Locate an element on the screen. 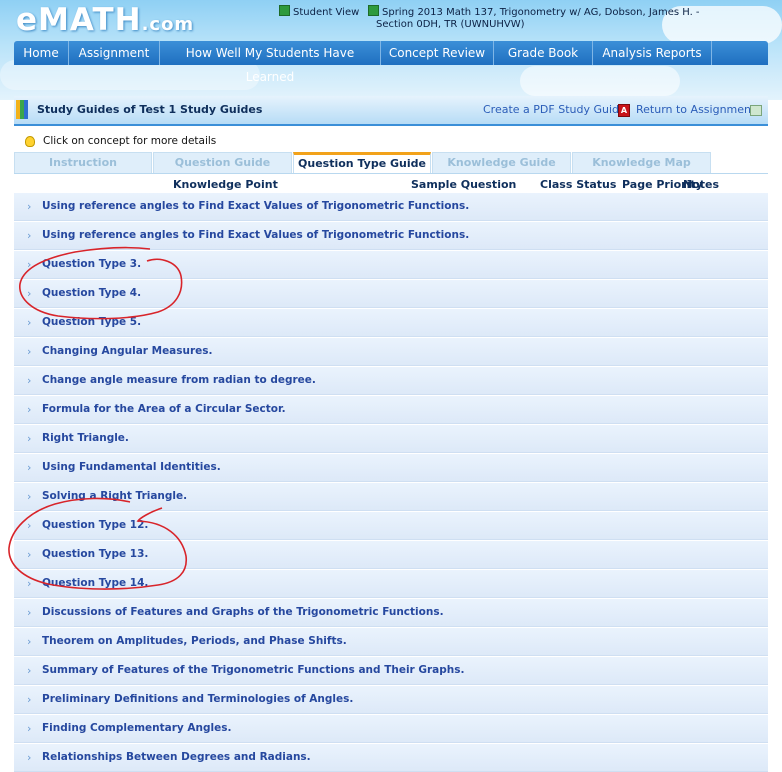 This screenshot has width=782, height=772. return-icon is located at coordinates (756, 110).